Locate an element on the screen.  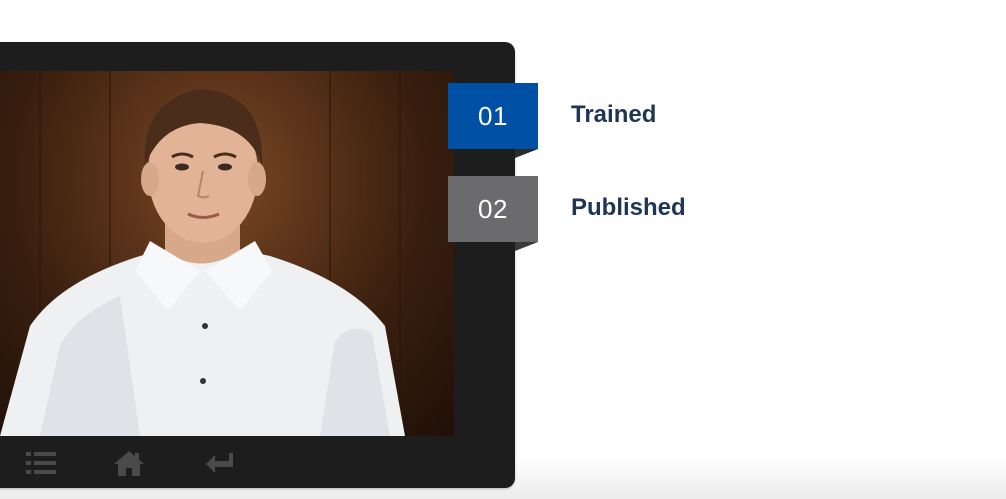
step-01-fold is located at coordinates (526, 153).